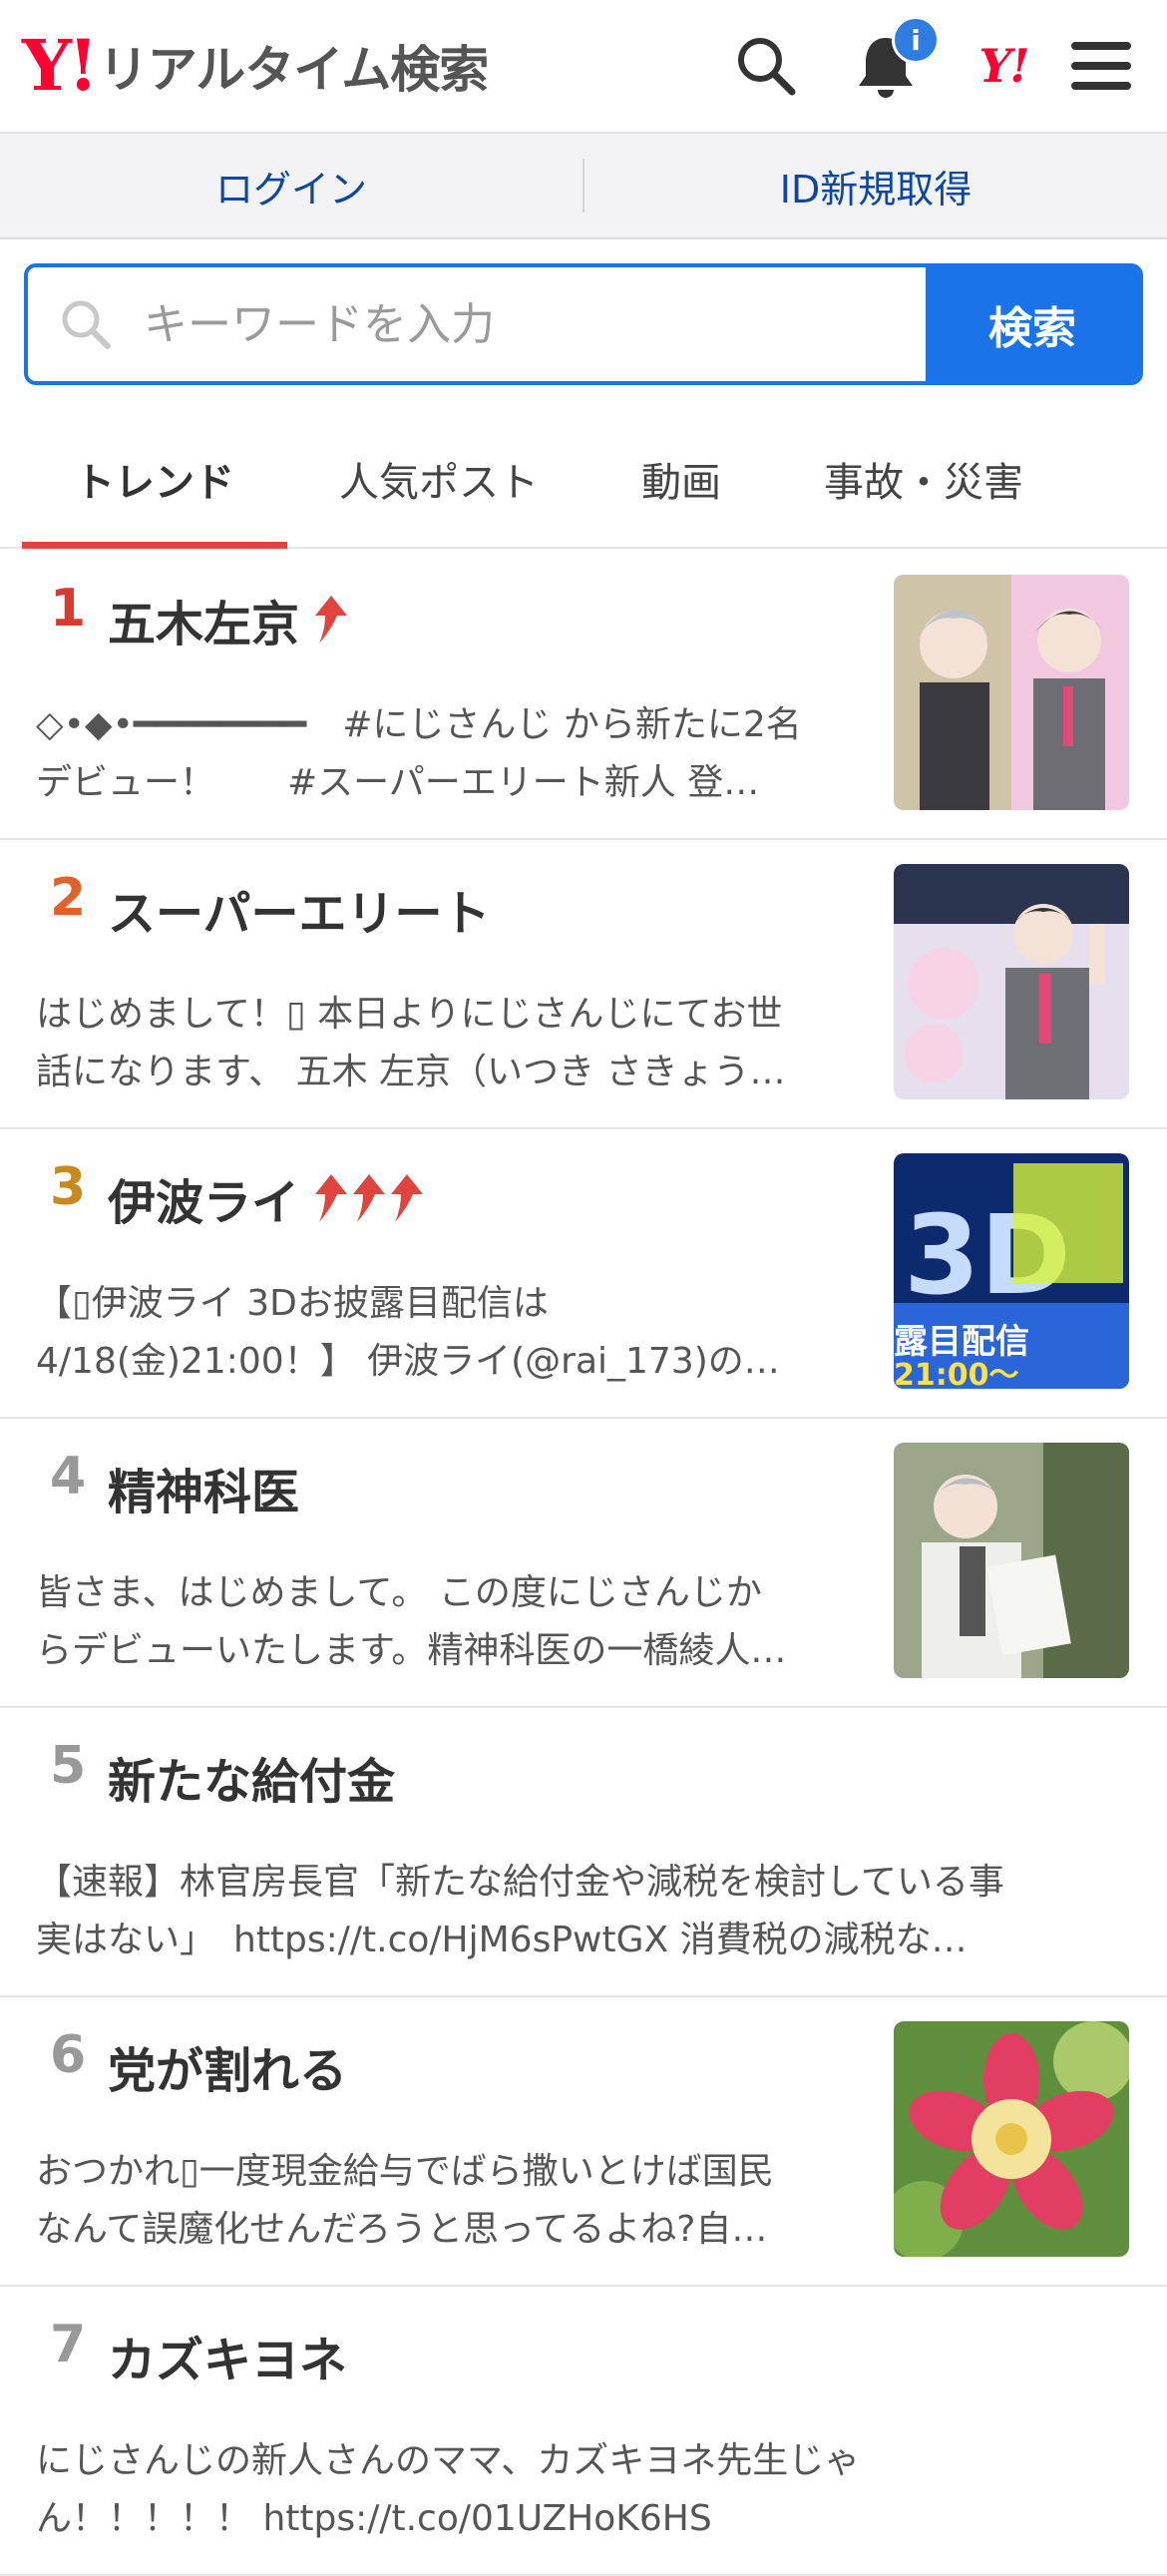 This screenshot has width=1167, height=2576. Describe the element at coordinates (448, 2460) in the screenshot. I see `trend-description-line: にじさんじの新人さんのママ、カズキヨネ先生じゃ` at that location.